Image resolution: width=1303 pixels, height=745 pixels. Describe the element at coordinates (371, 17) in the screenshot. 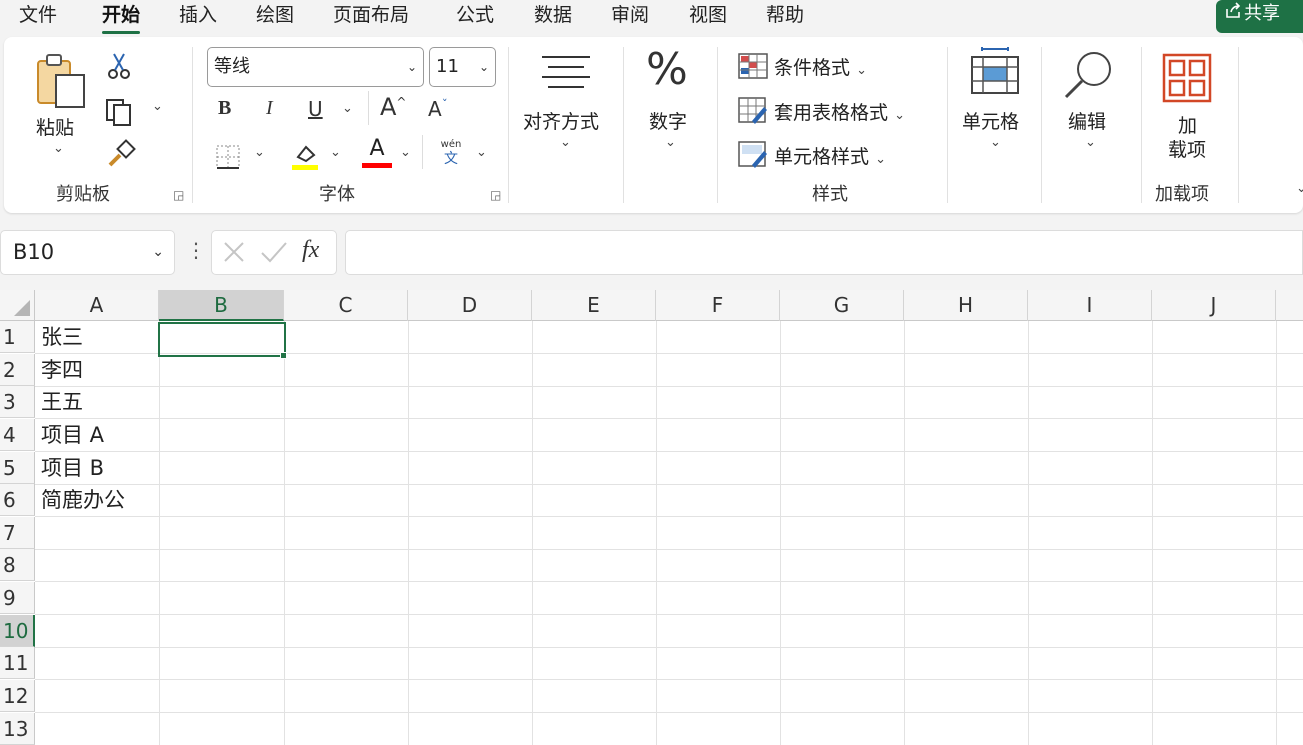

I see `tab-page-layout: 页面布局` at that location.